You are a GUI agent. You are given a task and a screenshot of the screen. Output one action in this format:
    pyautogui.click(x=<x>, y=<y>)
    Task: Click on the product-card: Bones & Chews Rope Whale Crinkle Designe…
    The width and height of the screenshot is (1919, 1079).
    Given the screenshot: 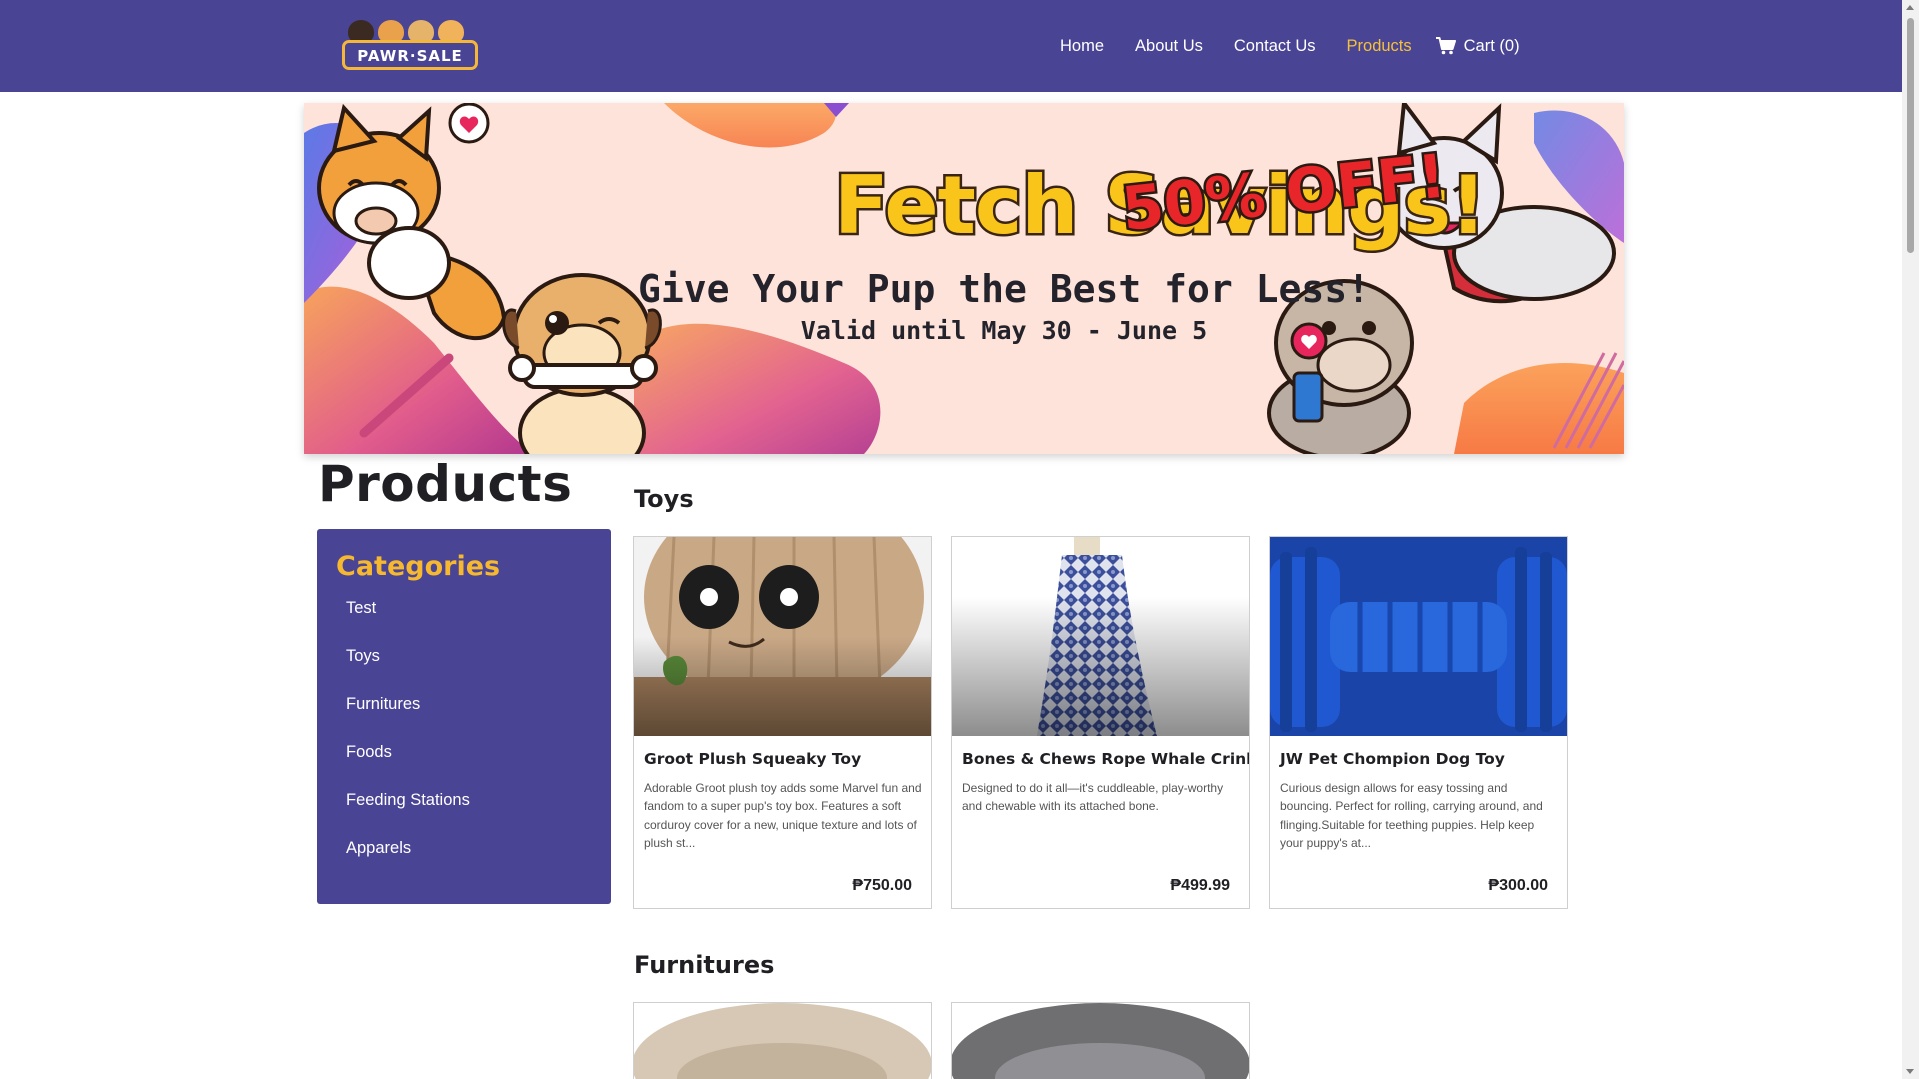 What is the action you would take?
    pyautogui.click(x=1100, y=722)
    